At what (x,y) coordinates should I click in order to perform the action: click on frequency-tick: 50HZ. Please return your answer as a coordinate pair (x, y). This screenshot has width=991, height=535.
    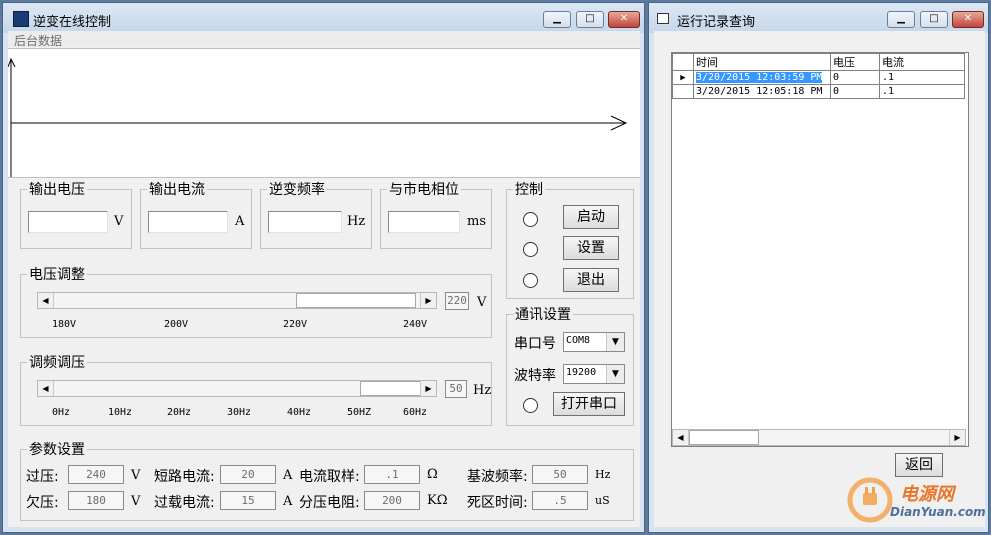
    Looking at the image, I should click on (359, 412).